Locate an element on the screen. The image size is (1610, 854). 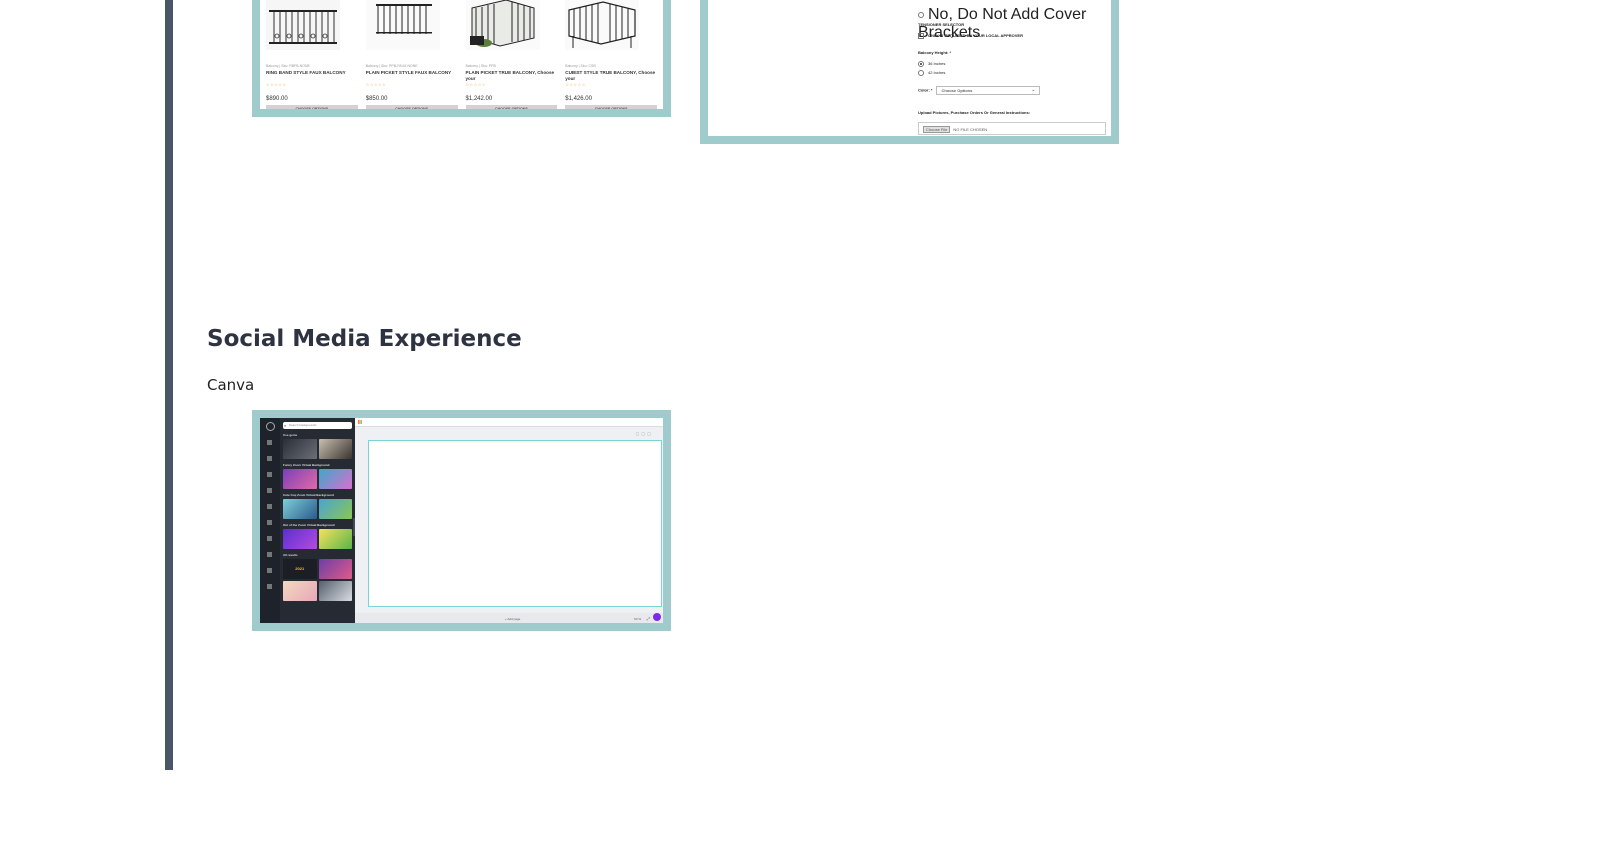
color-label: Color: * is located at coordinates (925, 90).